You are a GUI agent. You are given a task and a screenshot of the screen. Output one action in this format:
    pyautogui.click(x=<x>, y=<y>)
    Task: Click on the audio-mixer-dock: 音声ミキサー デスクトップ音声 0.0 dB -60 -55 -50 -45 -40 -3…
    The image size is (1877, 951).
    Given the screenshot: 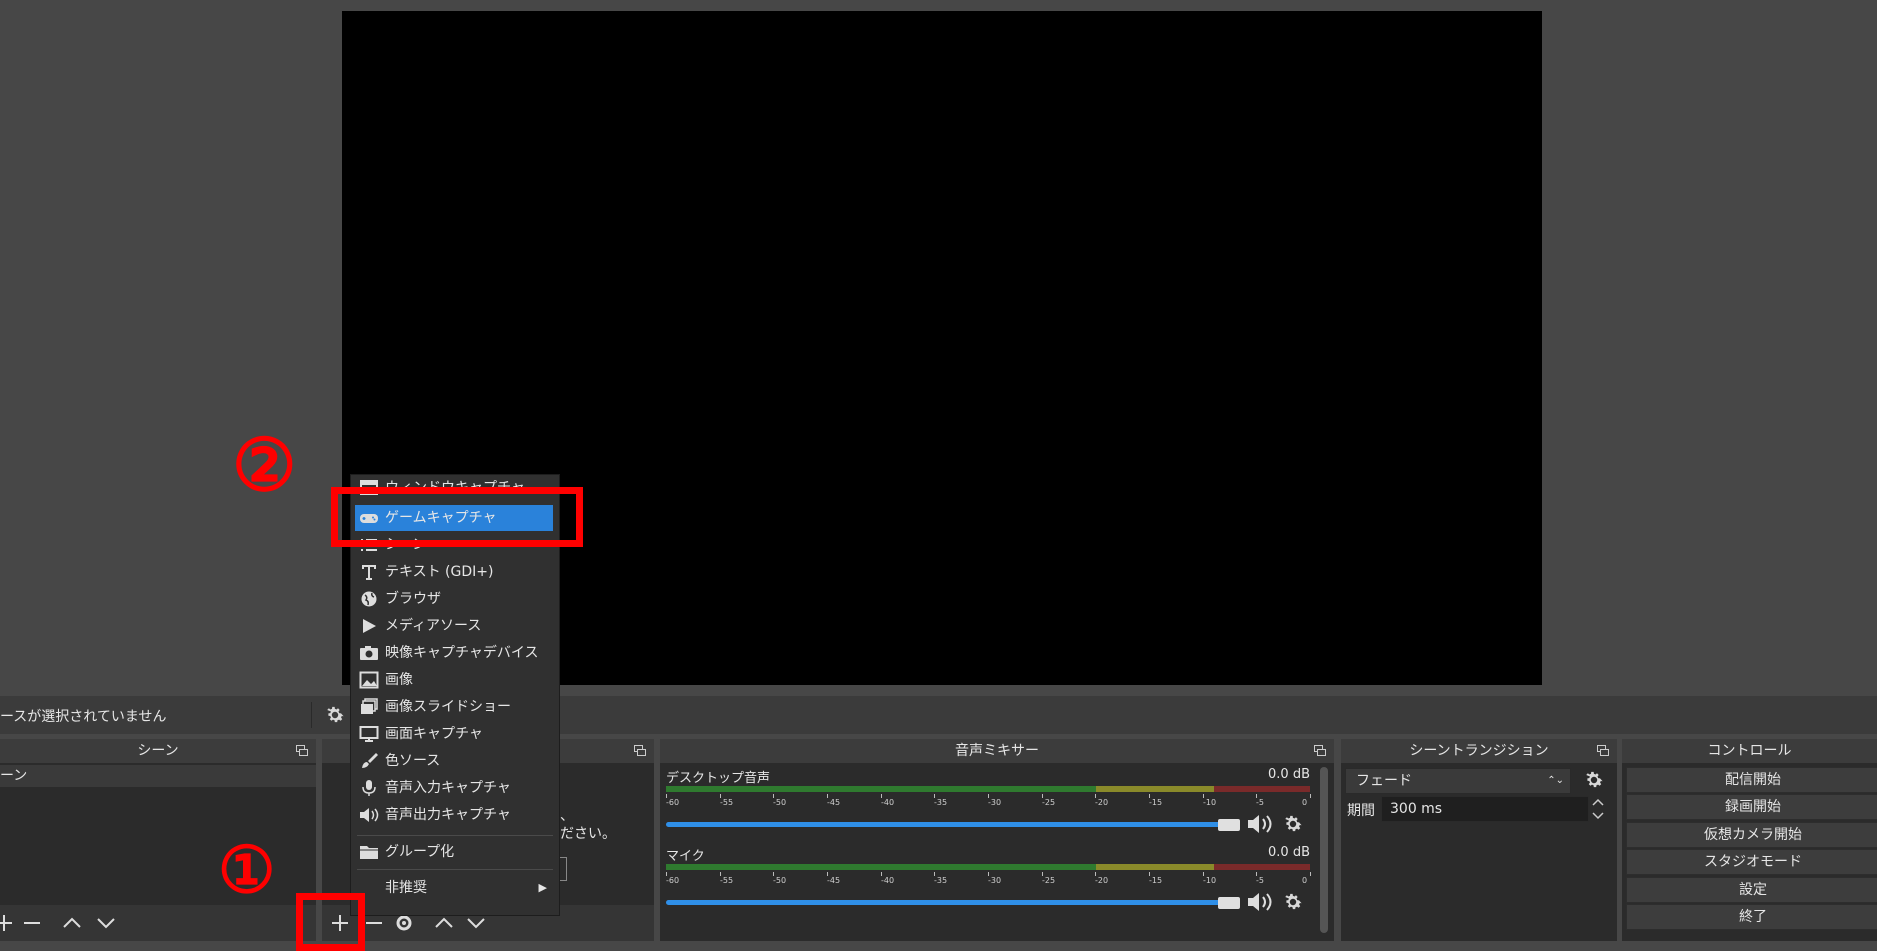 What is the action you would take?
    pyautogui.click(x=997, y=840)
    